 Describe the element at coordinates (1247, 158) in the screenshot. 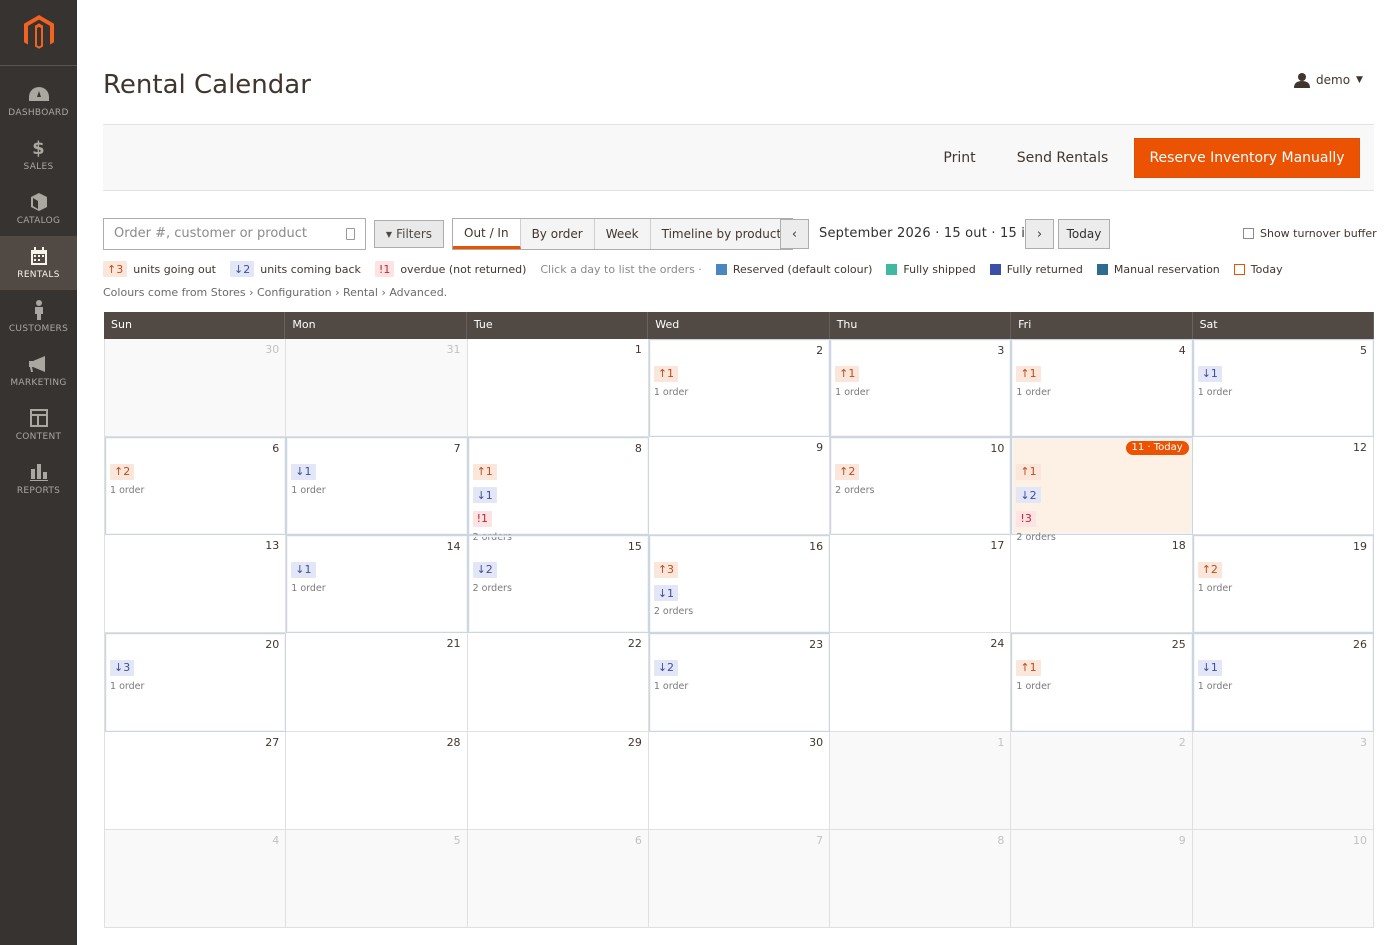

I see `reserve-inventory-button: Reserve Inventory Manually` at that location.